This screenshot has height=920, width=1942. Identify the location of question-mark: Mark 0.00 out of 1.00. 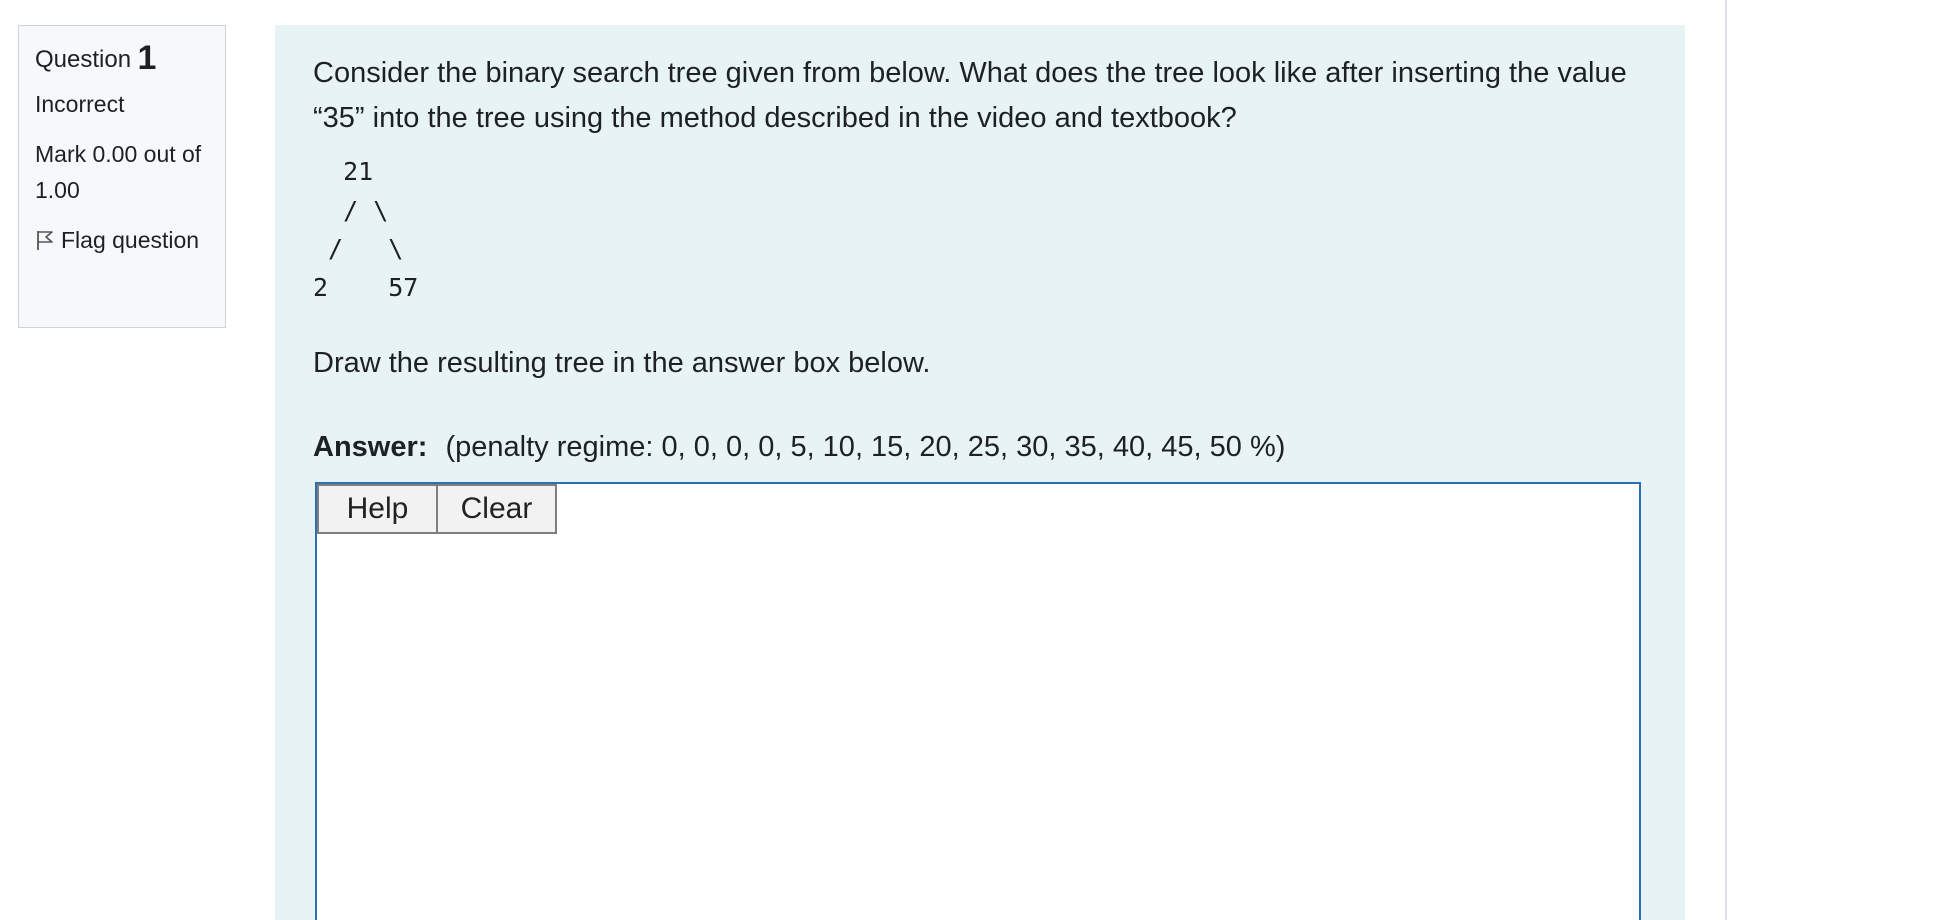
(118, 172).